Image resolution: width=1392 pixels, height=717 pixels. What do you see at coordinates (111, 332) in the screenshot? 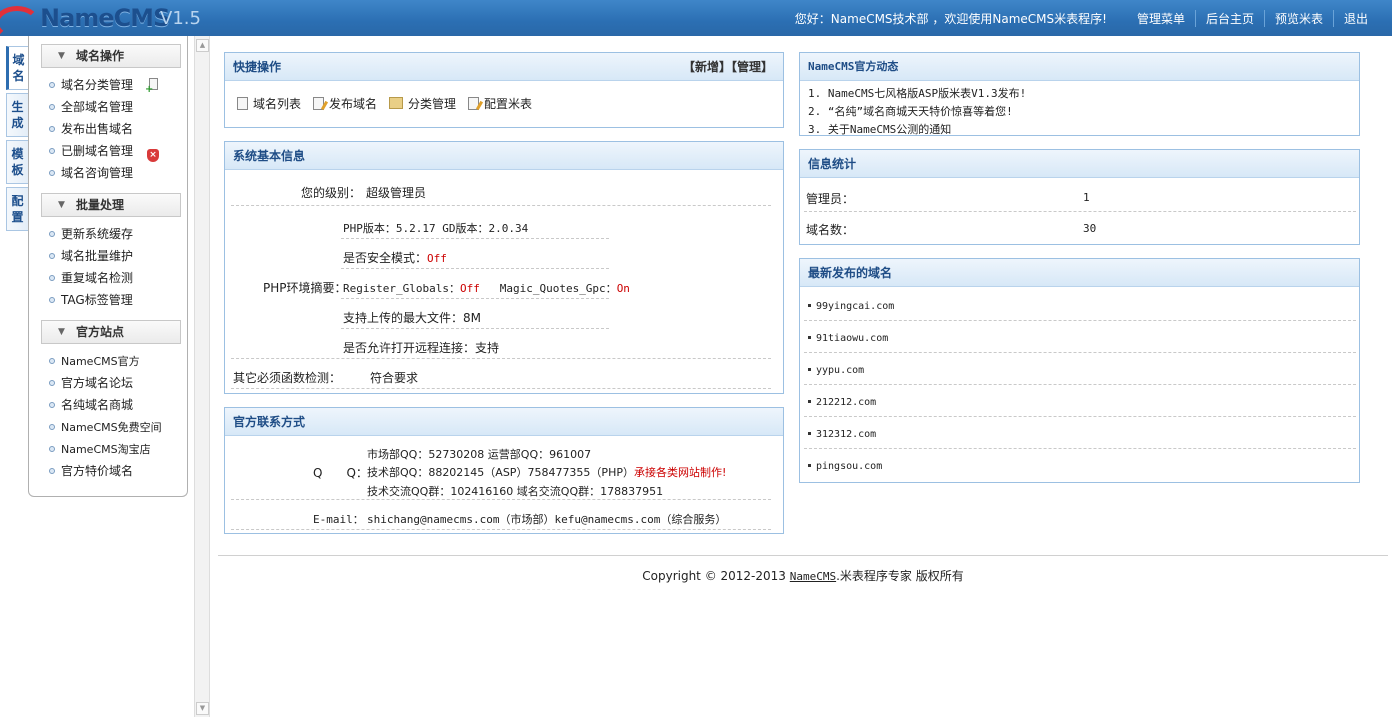
I see `menu-group-official: ▼ 官方站点` at bounding box center [111, 332].